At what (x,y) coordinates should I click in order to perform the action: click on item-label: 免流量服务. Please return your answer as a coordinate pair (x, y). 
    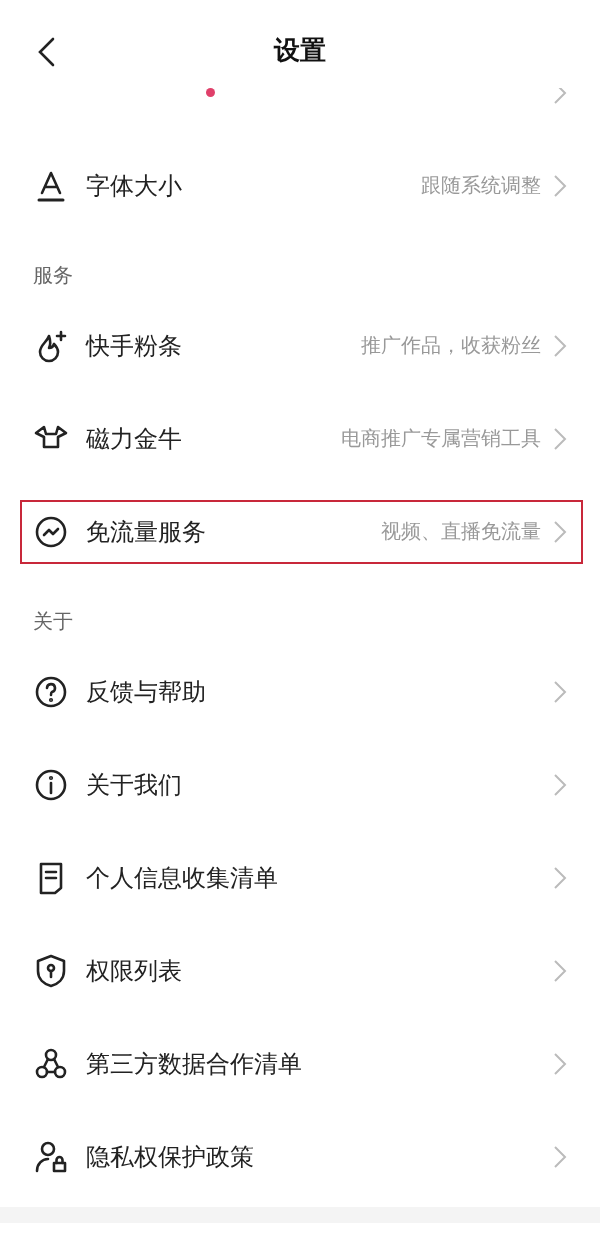
    Looking at the image, I should click on (146, 532).